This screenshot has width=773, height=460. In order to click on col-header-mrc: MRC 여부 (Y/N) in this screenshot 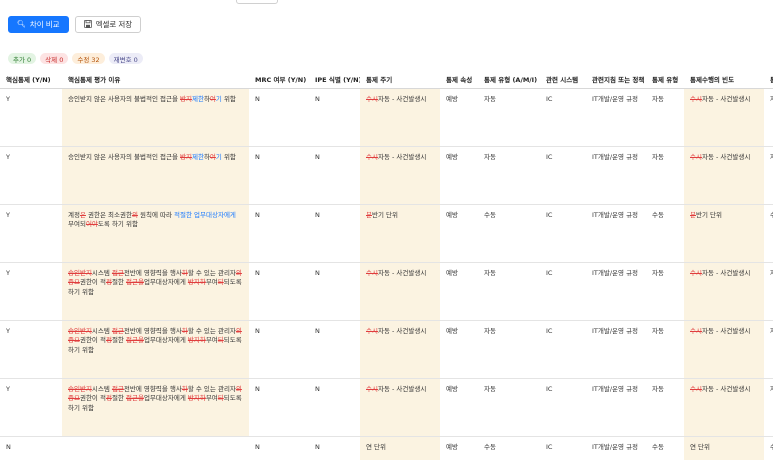, I will do `click(279, 79)`.